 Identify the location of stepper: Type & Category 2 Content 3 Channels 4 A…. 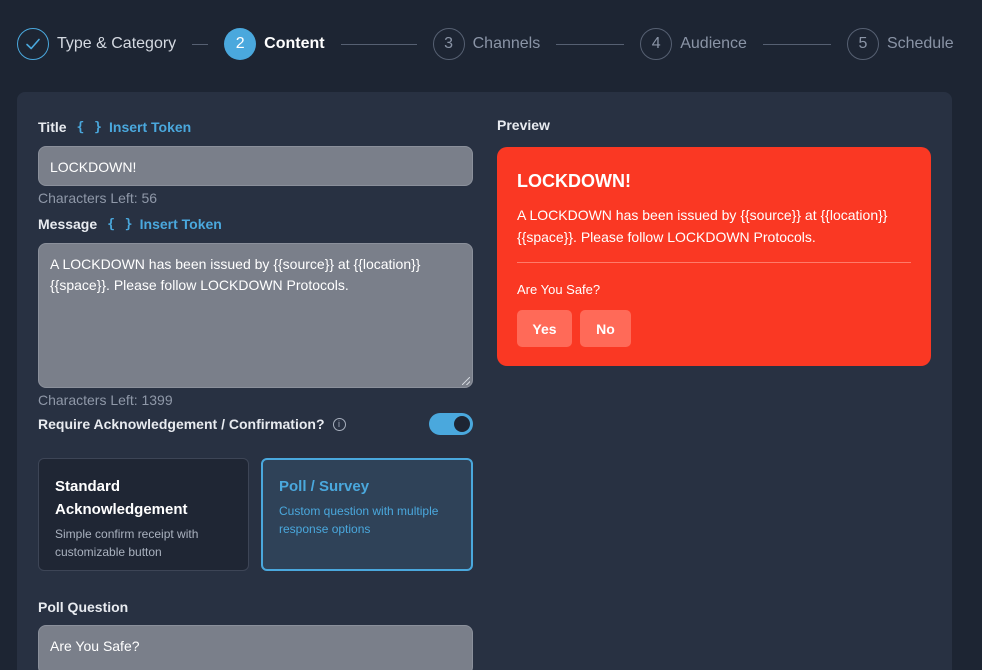
(492, 44).